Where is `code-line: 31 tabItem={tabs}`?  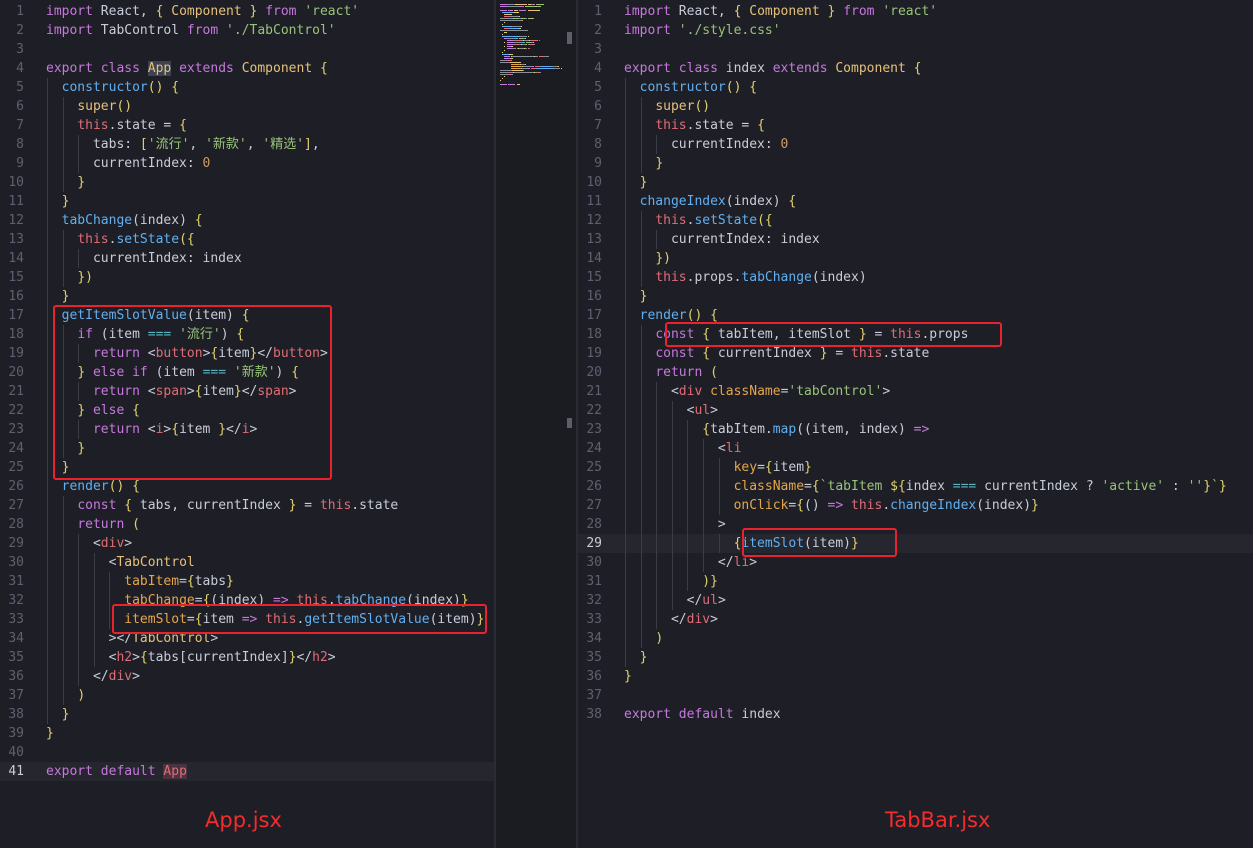
code-line: 31 tabItem={tabs} is located at coordinates (247, 581).